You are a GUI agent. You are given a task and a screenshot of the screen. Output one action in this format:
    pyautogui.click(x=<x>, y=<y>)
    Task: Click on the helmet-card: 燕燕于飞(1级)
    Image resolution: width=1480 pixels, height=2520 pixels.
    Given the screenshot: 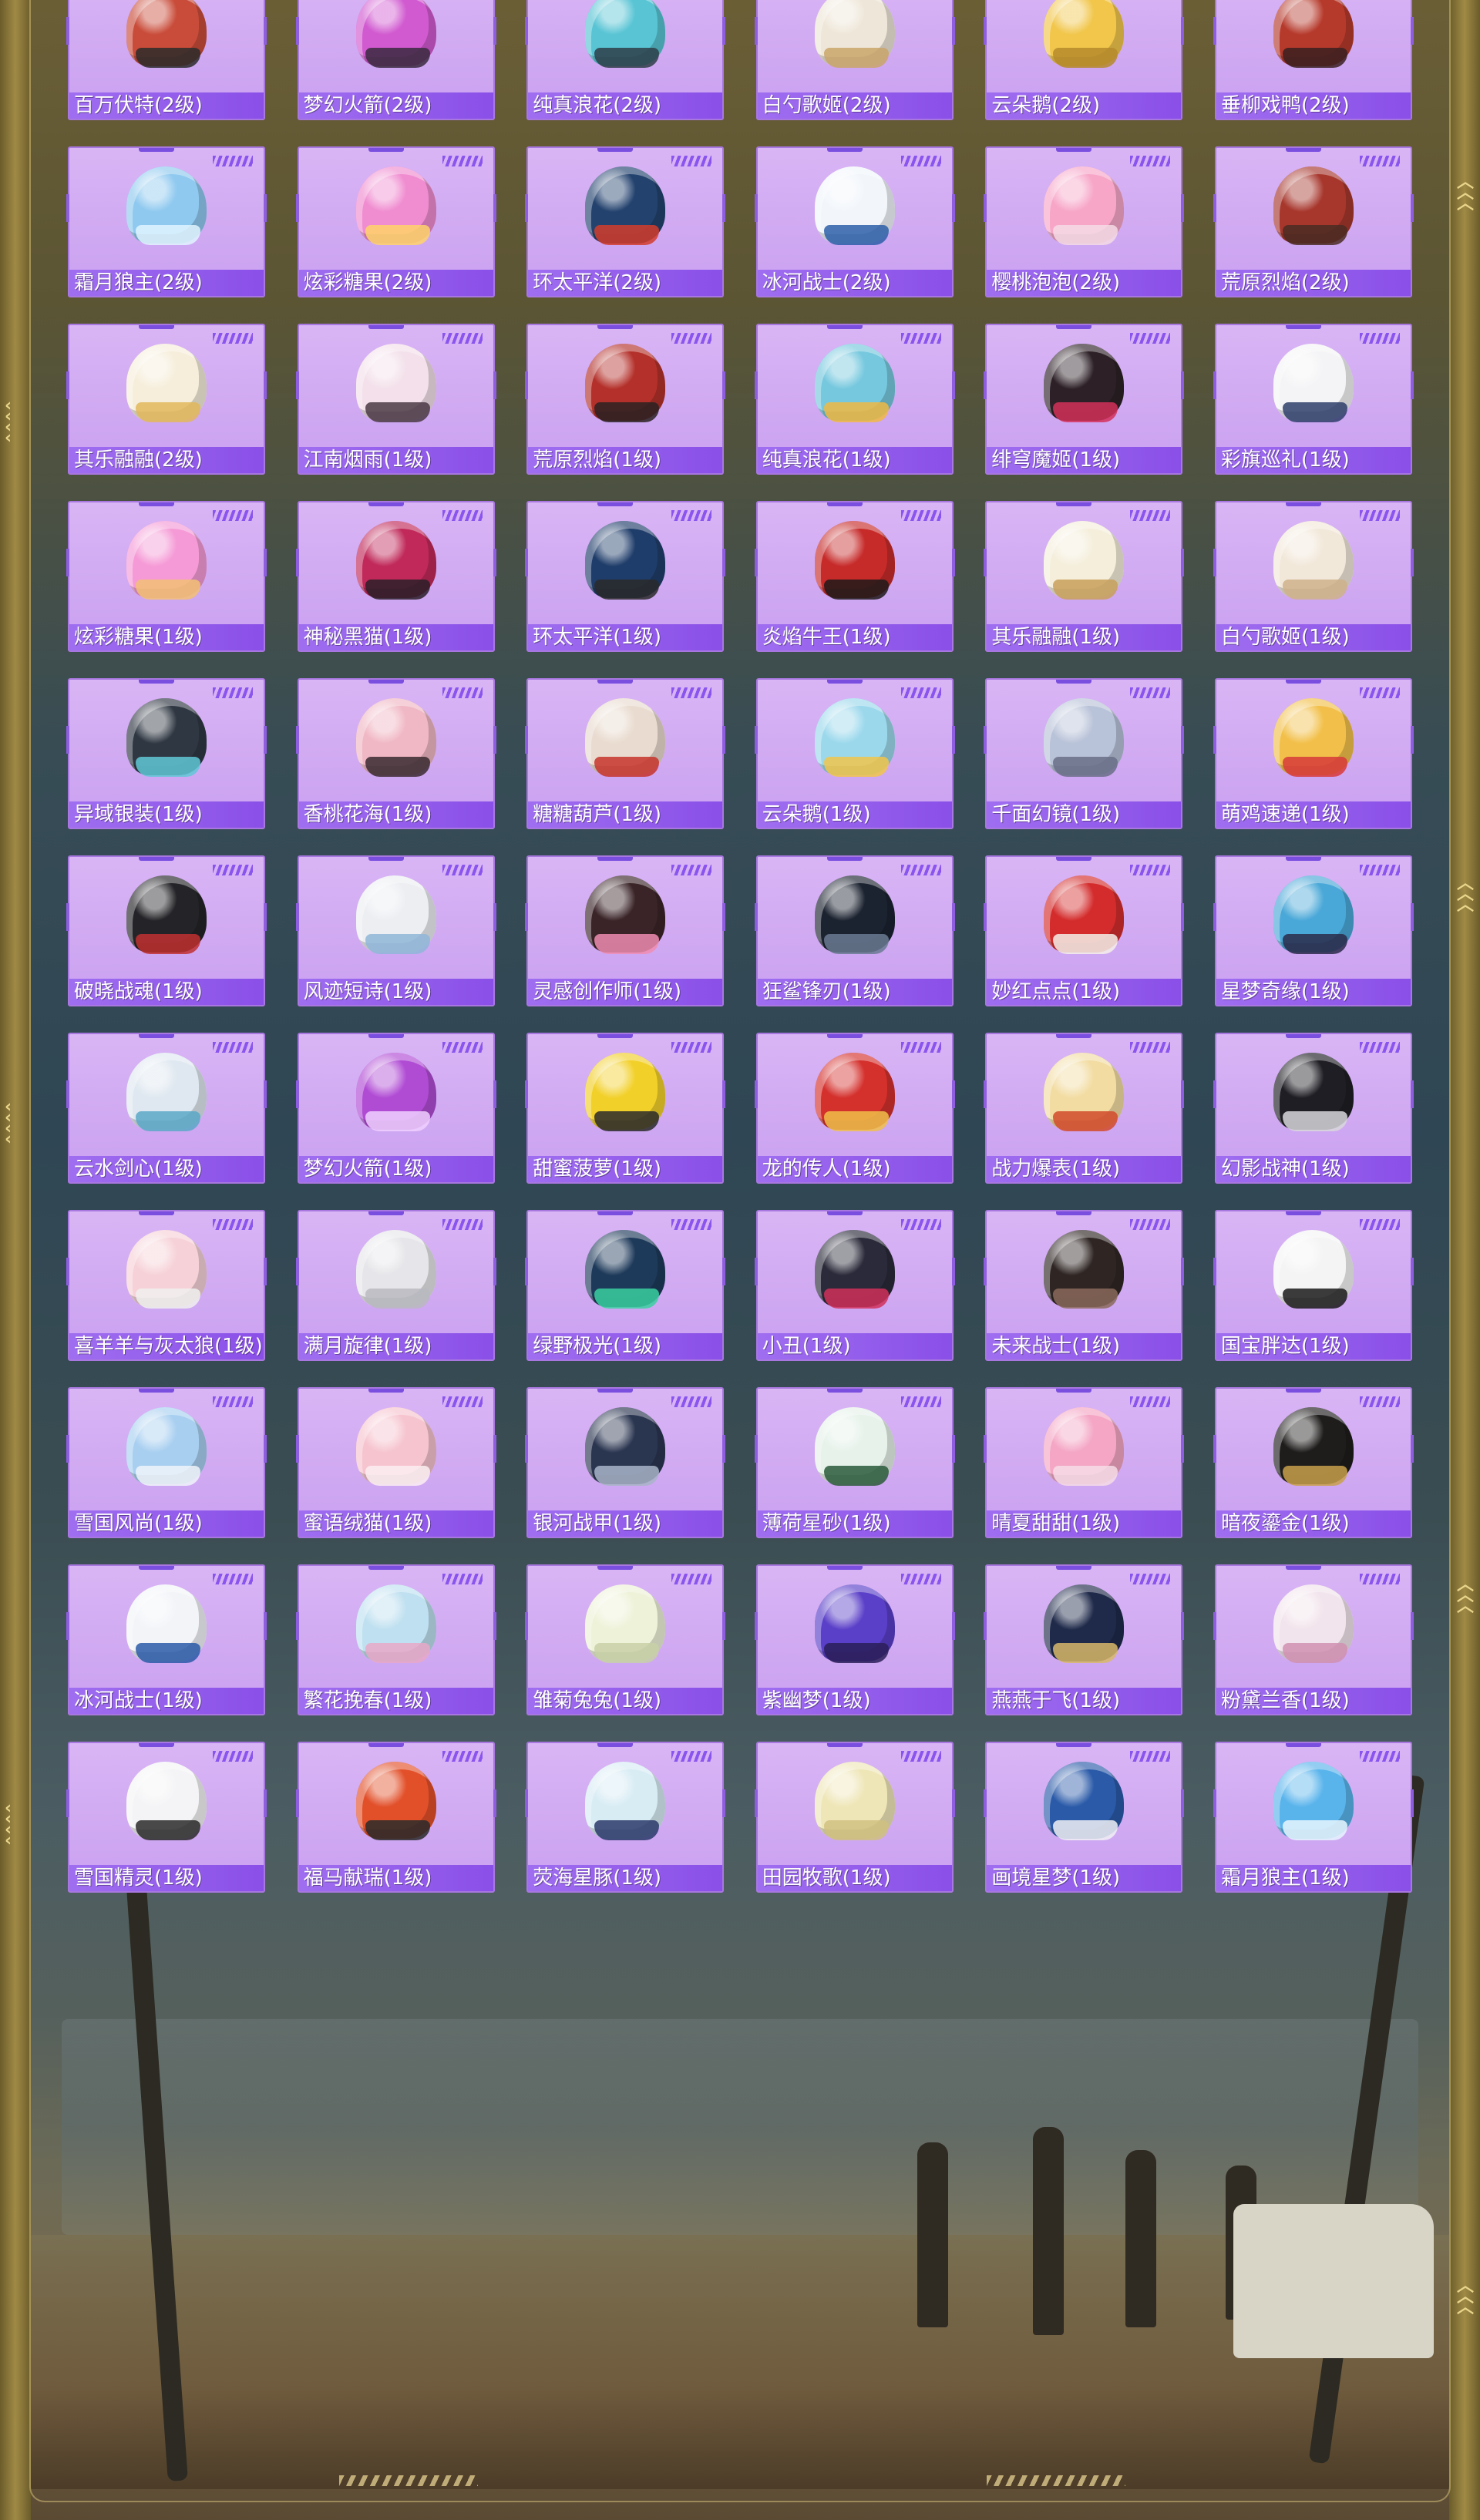 What is the action you would take?
    pyautogui.click(x=1084, y=1639)
    